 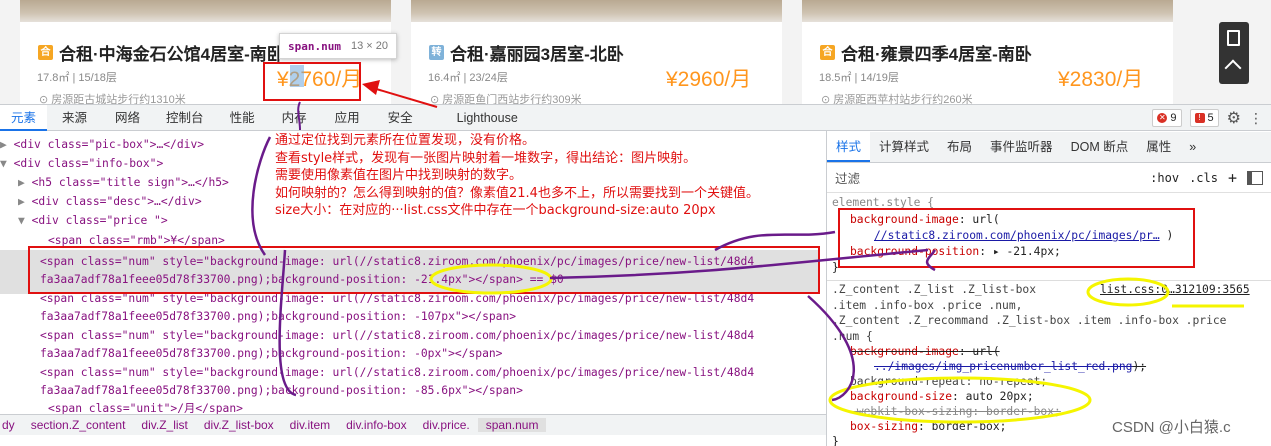 I want to click on error-counter: ✕ 9, so click(x=1167, y=118).